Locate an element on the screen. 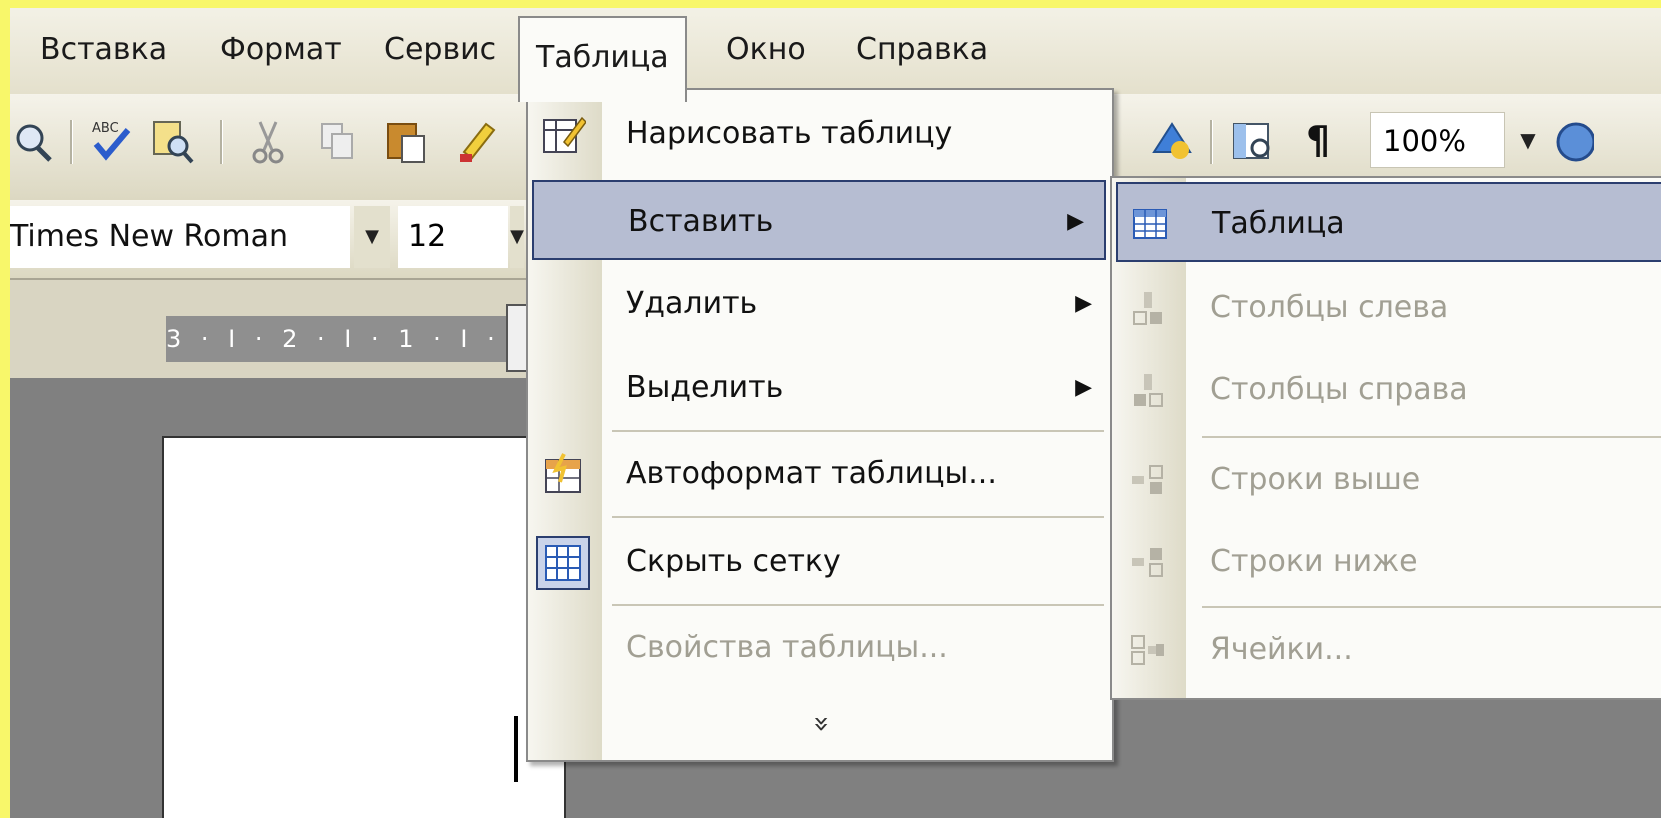 The width and height of the screenshot is (1661, 818). submenu-item-label: Строки выше is located at coordinates (1315, 479).